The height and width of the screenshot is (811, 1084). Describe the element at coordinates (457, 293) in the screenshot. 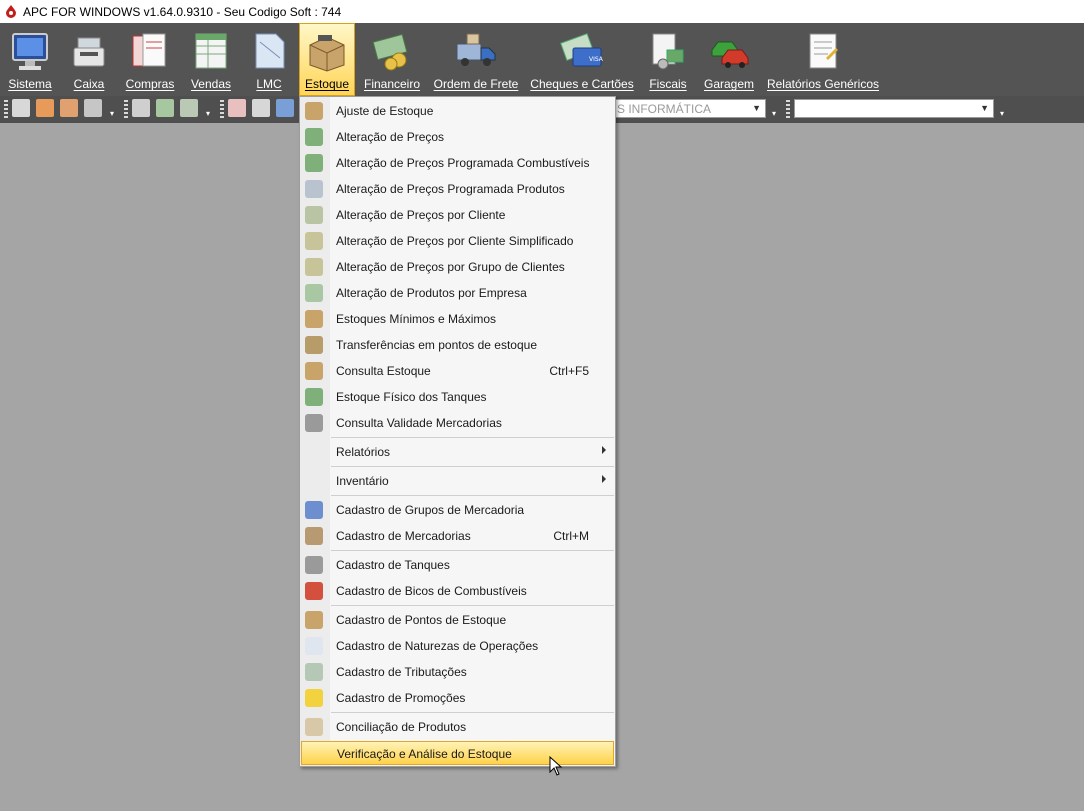

I see `menu-item-produtos-empresa: Alteração de Produtos por Empresa` at that location.